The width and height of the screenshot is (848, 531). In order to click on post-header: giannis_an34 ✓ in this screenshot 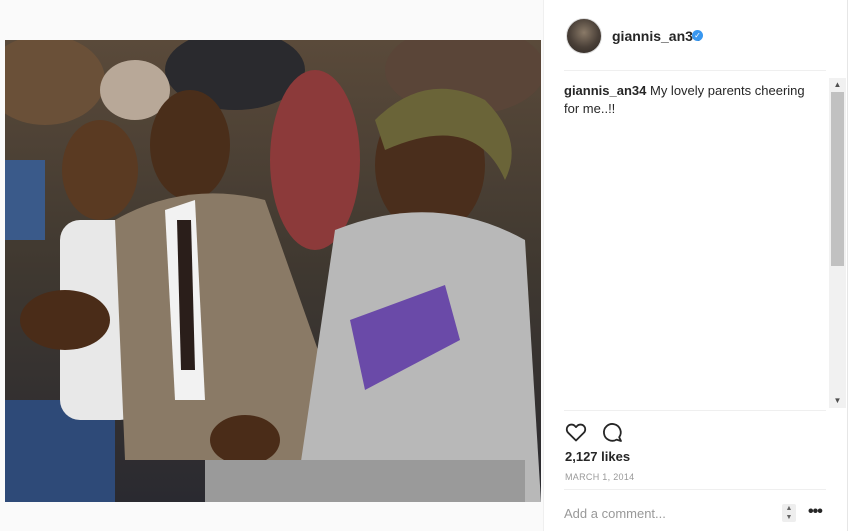, I will do `click(695, 35)`.